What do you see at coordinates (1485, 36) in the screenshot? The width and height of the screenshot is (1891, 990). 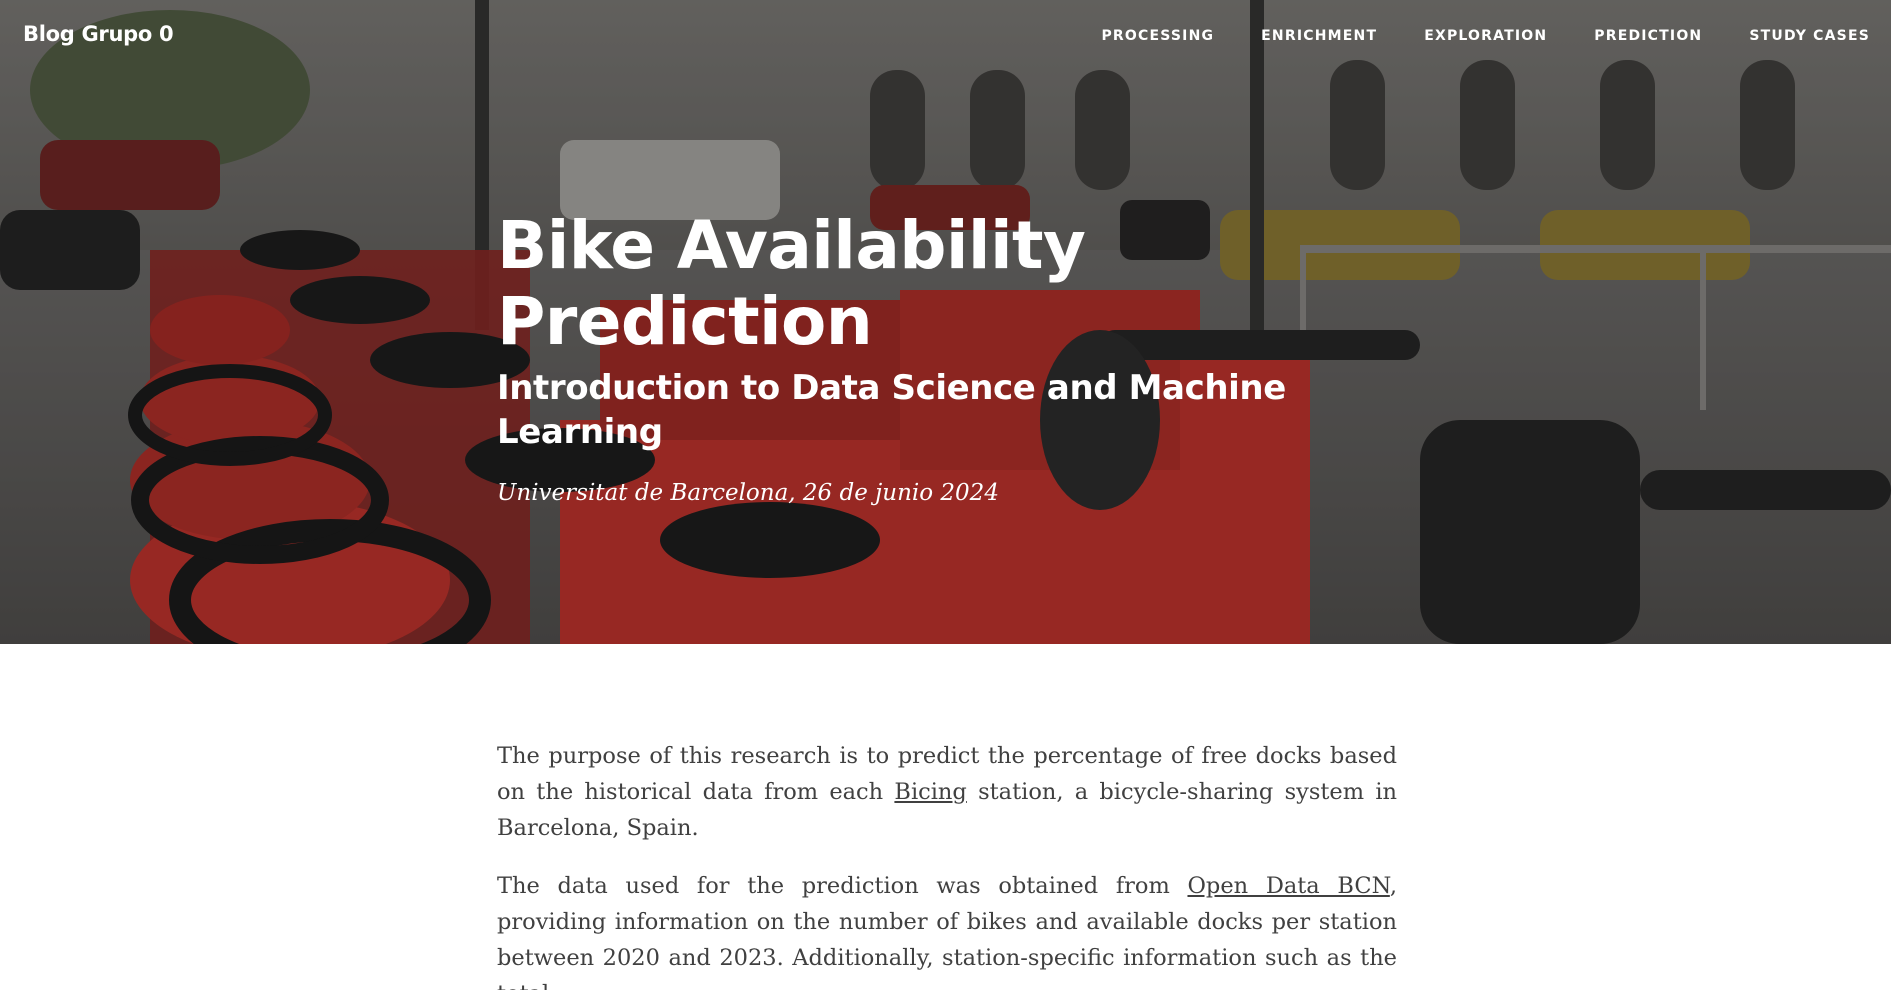 I see `nav-link-exploration: EXPLORATION` at bounding box center [1485, 36].